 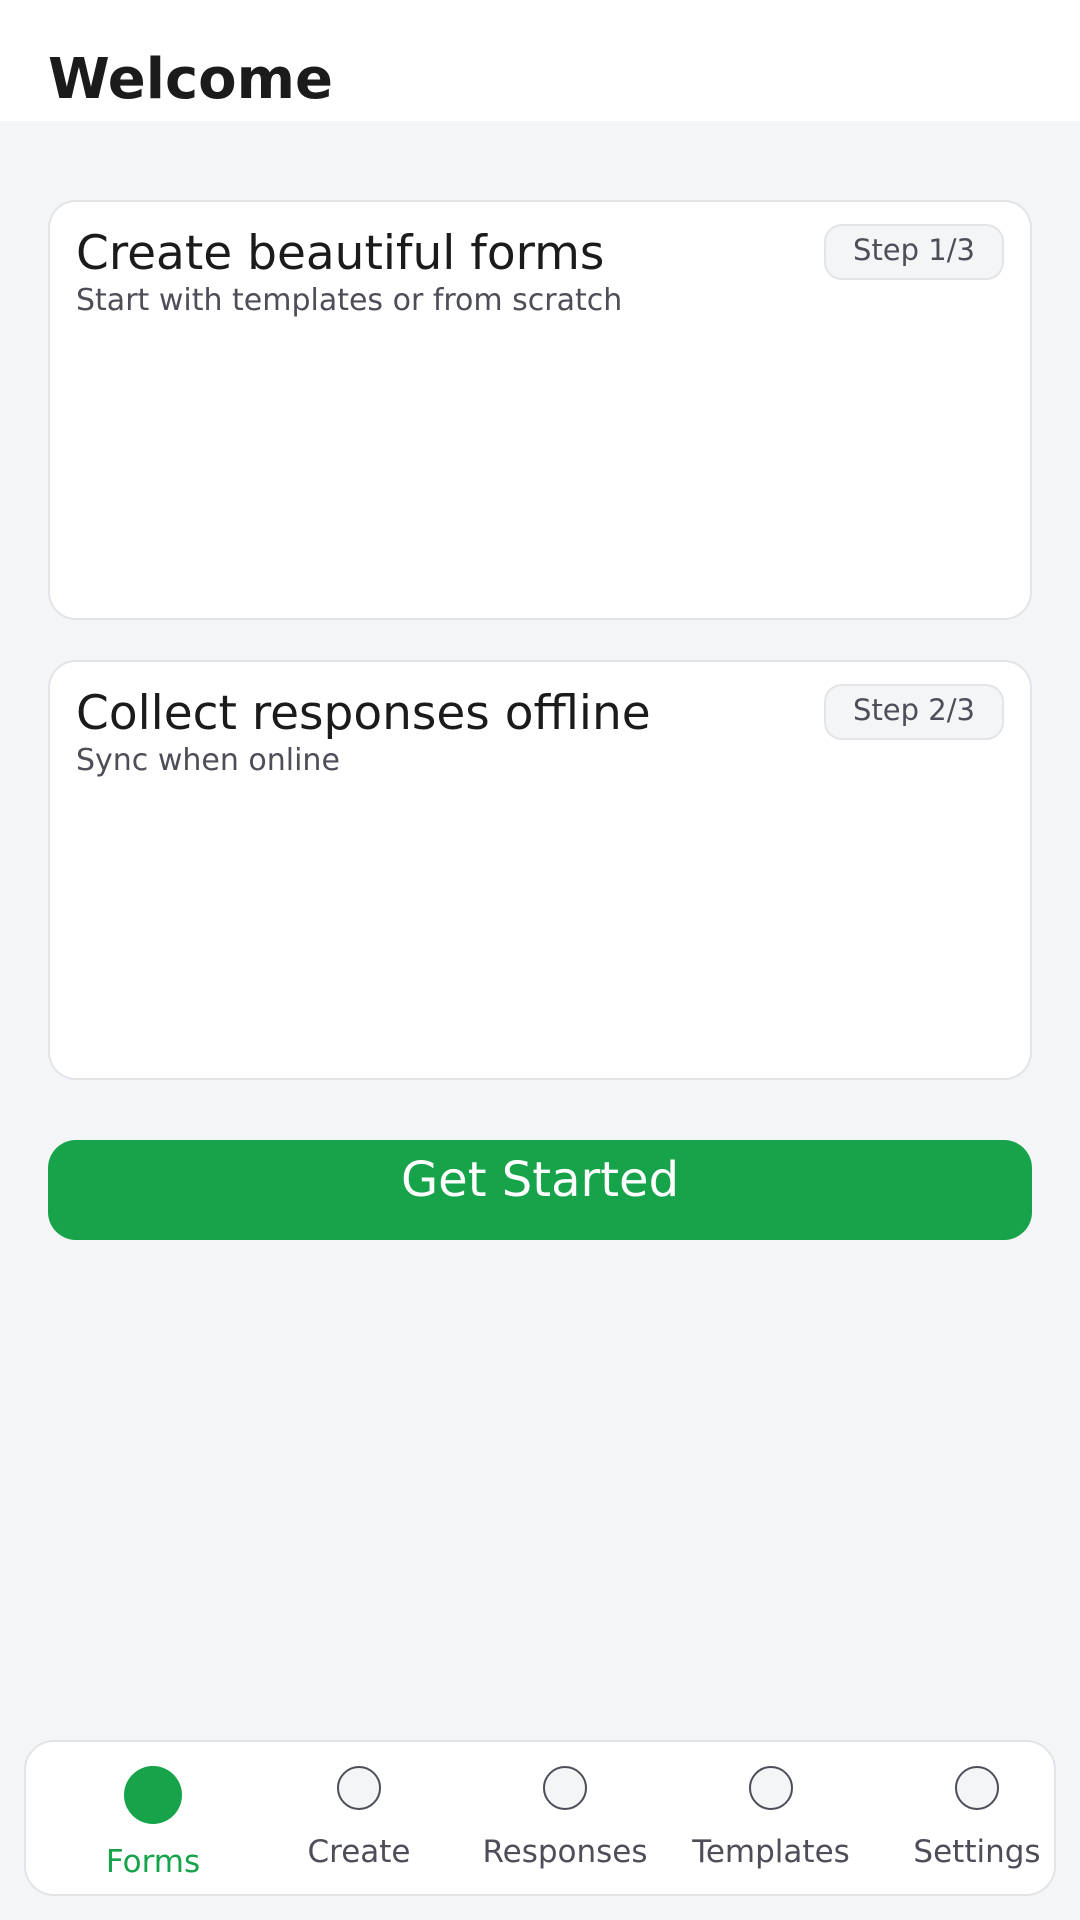 What do you see at coordinates (153, 1862) in the screenshot?
I see `nav-label: Forms` at bounding box center [153, 1862].